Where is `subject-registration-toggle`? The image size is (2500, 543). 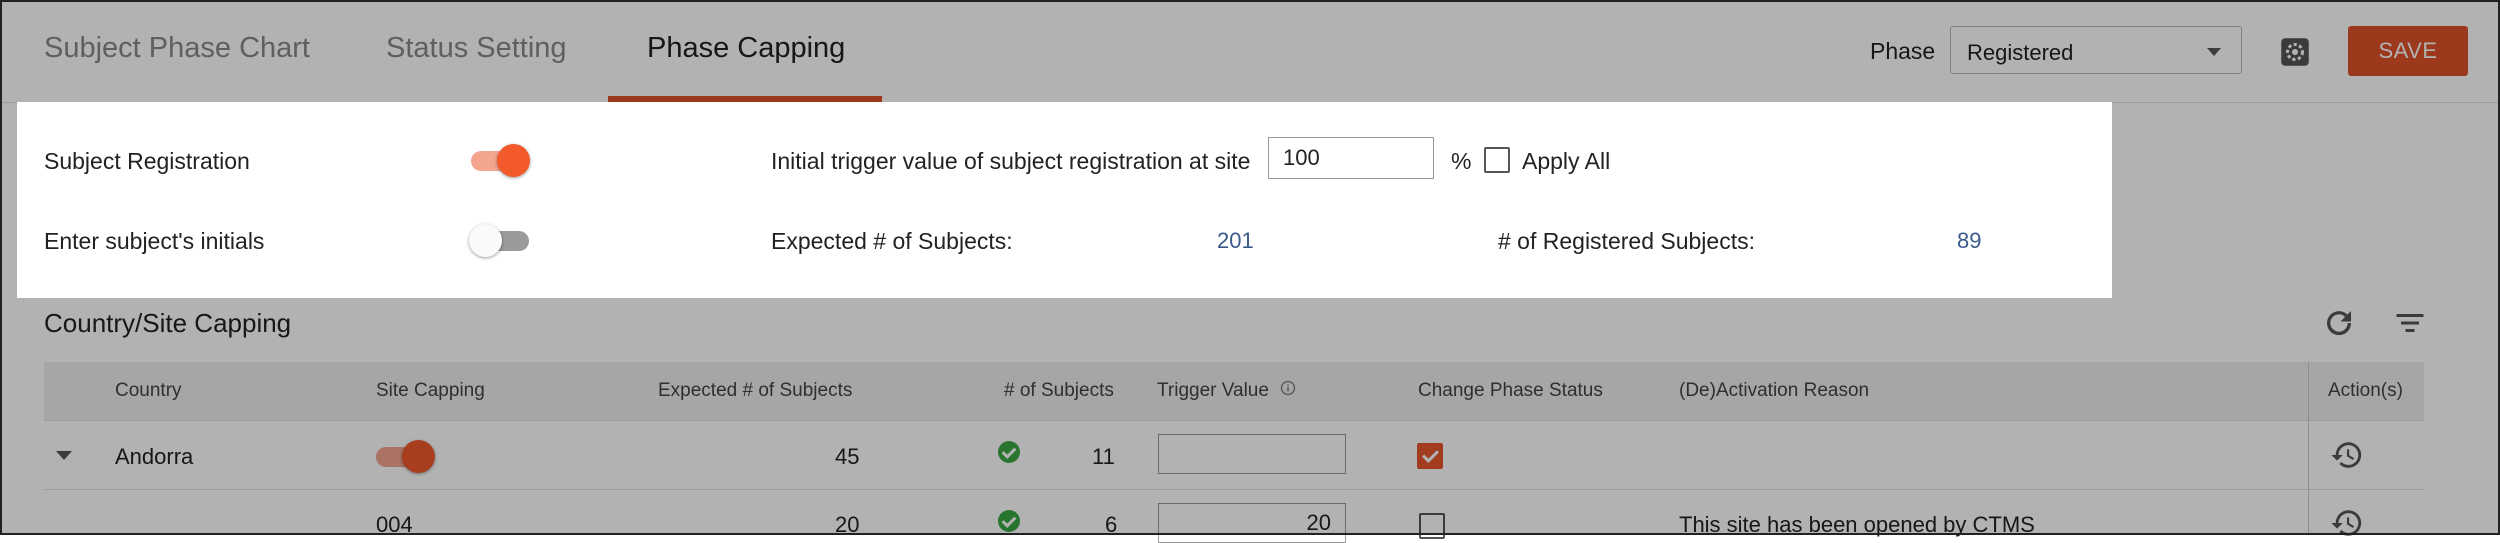
subject-registration-toggle is located at coordinates (500, 160).